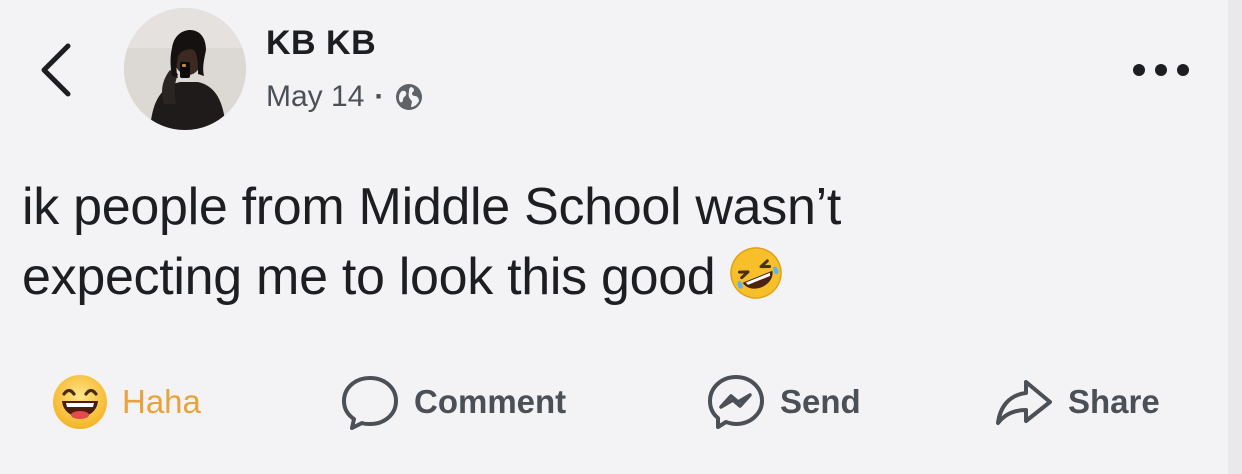 The height and width of the screenshot is (474, 1242). I want to click on globe-icon, so click(409, 97).